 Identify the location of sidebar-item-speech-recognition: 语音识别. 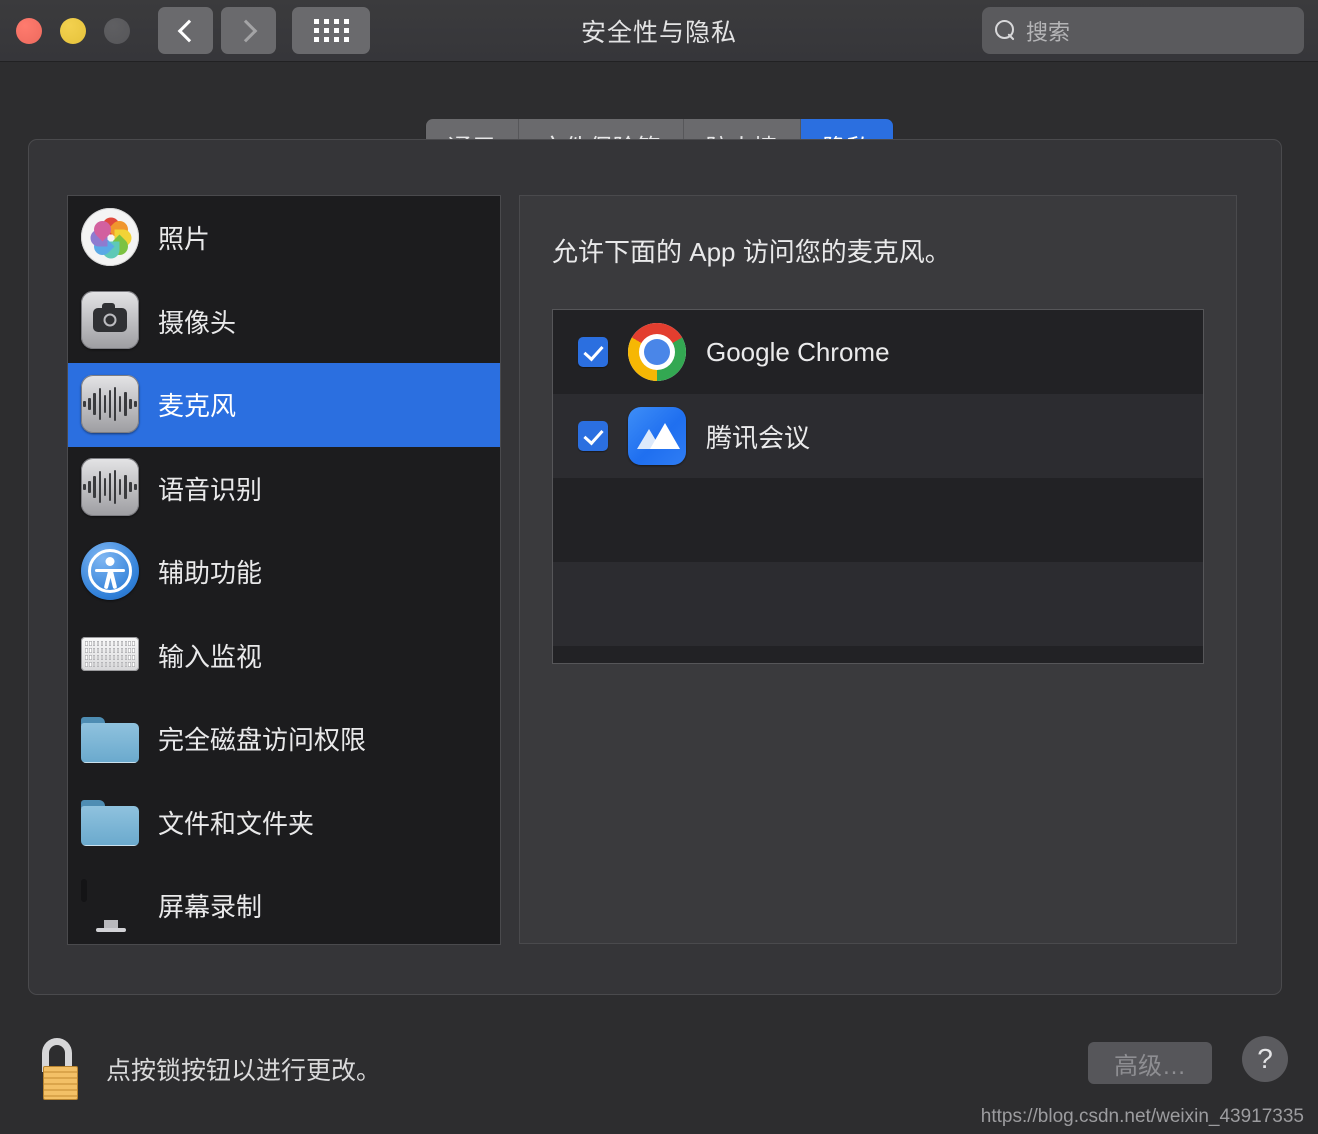
(284, 489).